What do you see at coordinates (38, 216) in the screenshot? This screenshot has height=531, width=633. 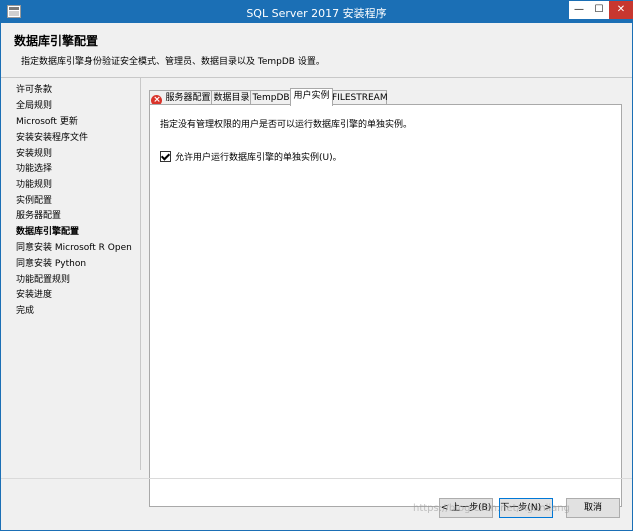 I see `nav-item-server-config: 服务器配置` at bounding box center [38, 216].